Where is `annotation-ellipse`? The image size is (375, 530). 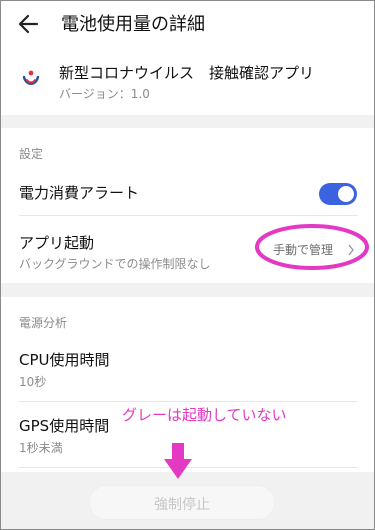 annotation-ellipse is located at coordinates (312, 247).